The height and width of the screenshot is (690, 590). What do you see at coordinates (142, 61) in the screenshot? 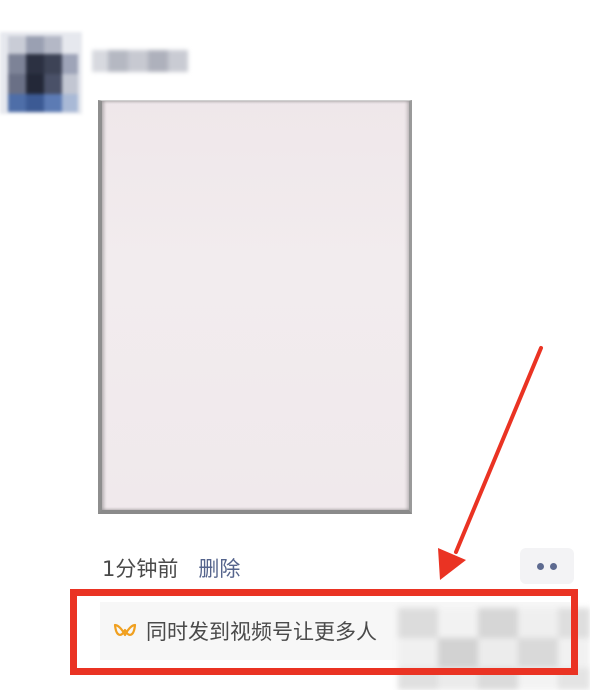
I see `nickname` at bounding box center [142, 61].